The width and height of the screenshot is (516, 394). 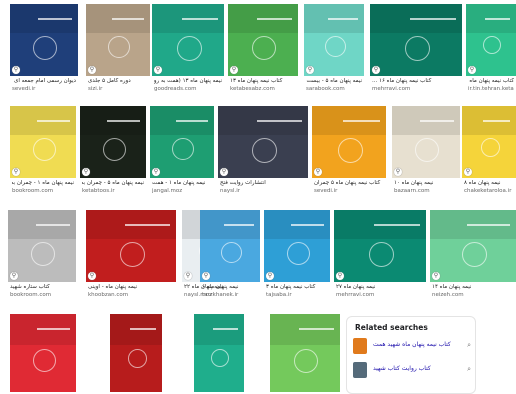 I want to click on image-result: ⚲ دوره کامل ۵ جلدی sizi.ir, so click(x=118, y=52).